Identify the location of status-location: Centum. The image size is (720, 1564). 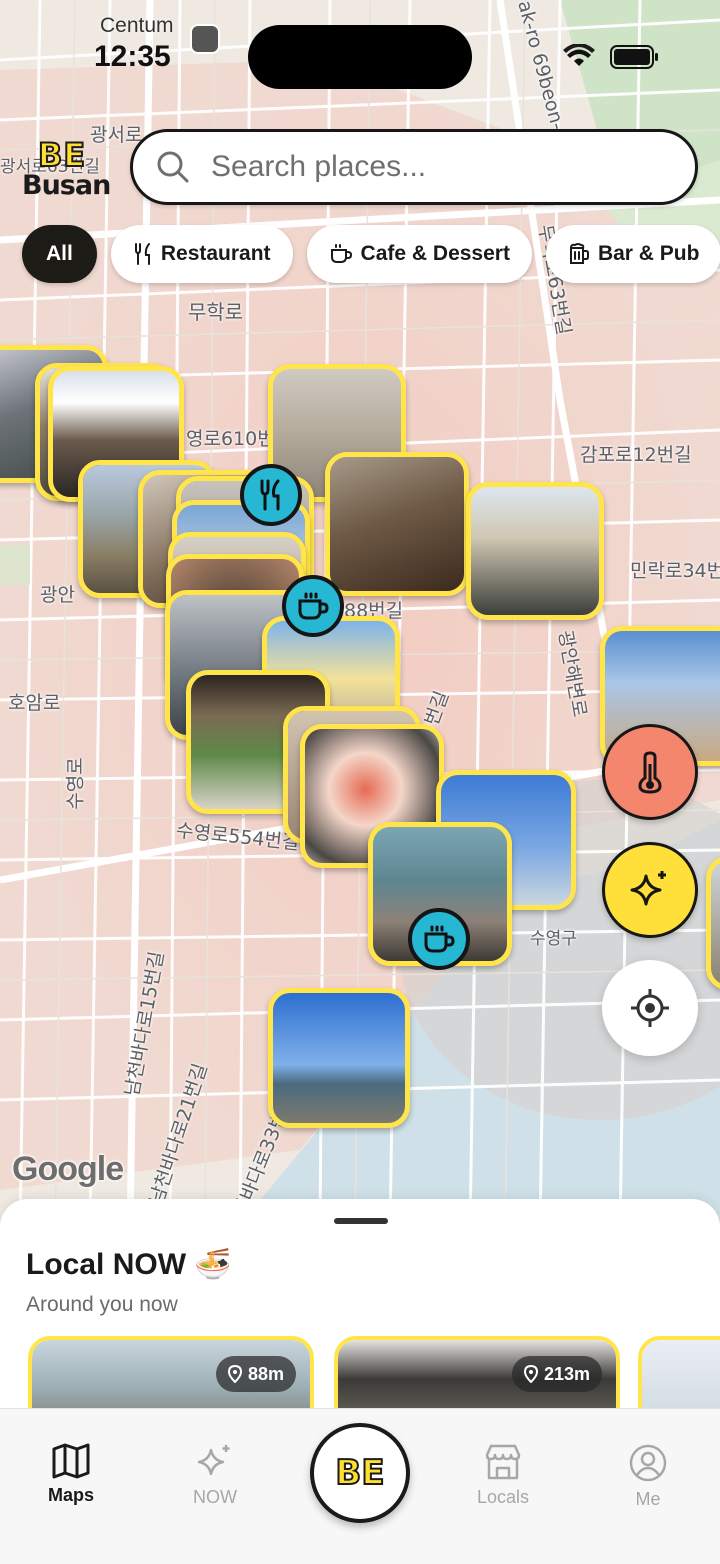
(137, 25).